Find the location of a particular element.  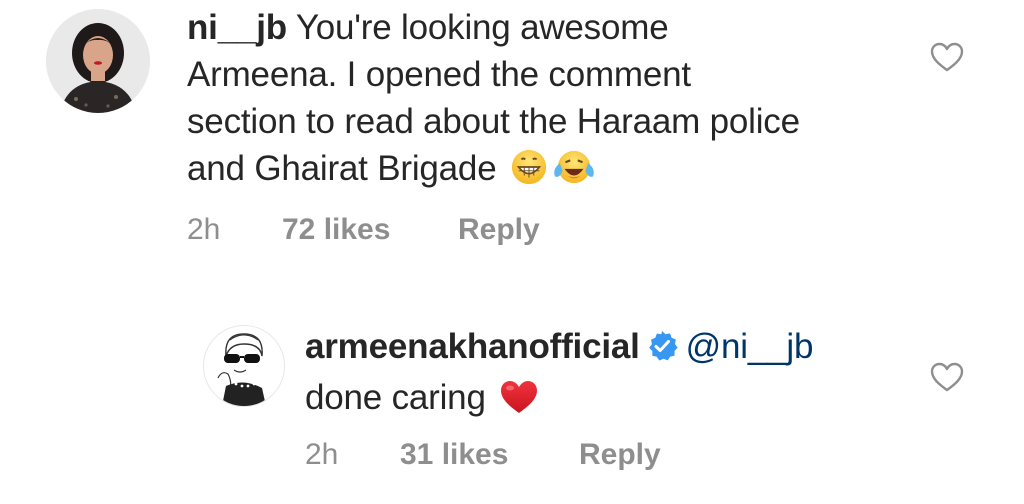

comment-1-username: ni__jb is located at coordinates (237, 27).